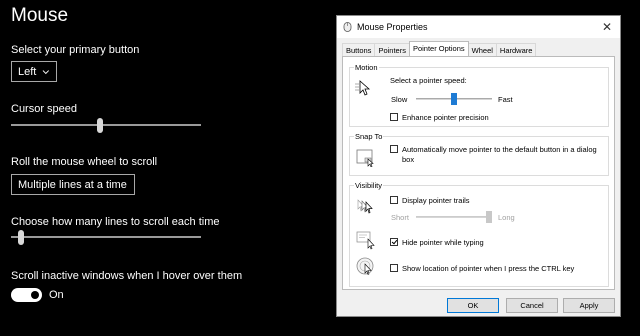 This screenshot has width=640, height=336. What do you see at coordinates (392, 27) in the screenshot?
I see `dialog-title: Mouse Properties` at bounding box center [392, 27].